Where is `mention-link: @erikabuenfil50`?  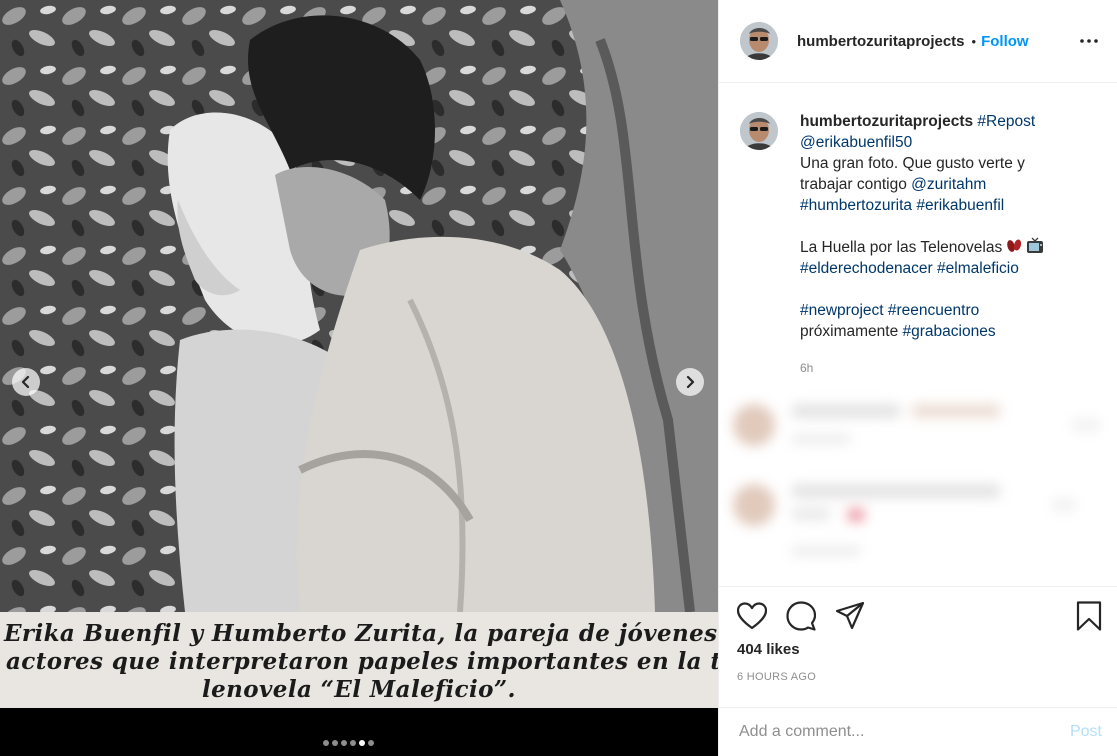
mention-link: @erikabuenfil50 is located at coordinates (856, 142).